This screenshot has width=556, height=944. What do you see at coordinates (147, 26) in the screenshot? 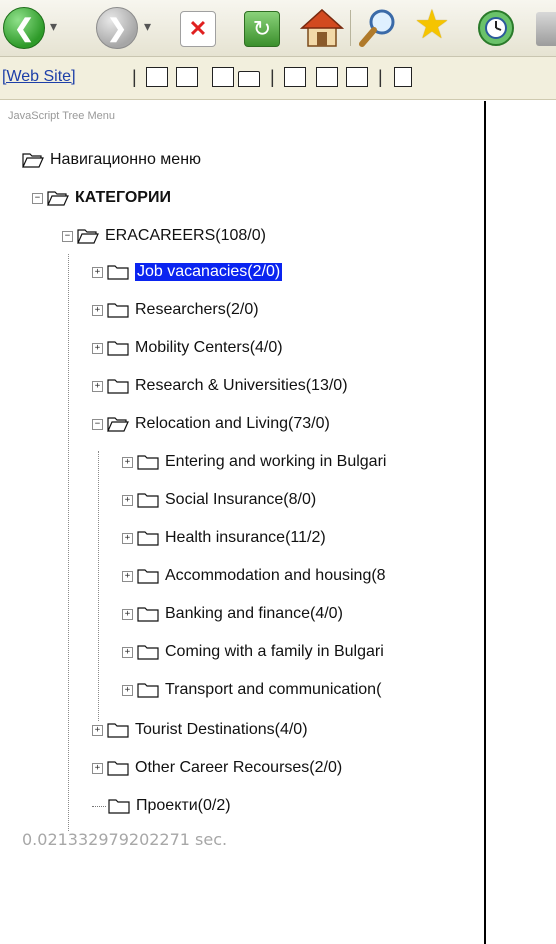
I see `forward-dropdown-icon: ▾` at bounding box center [147, 26].